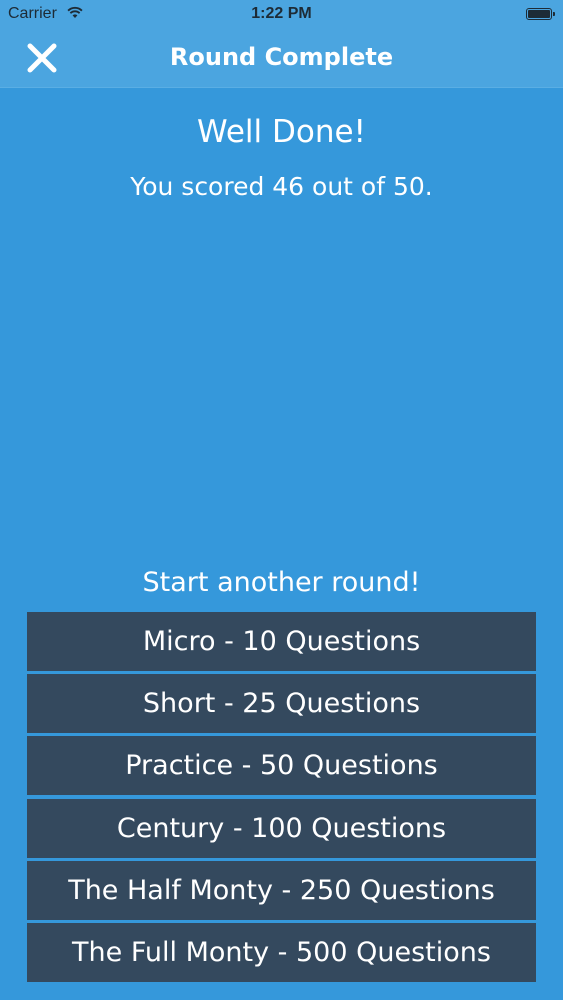 This screenshot has width=563, height=1000. I want to click on status-time: 1:22 PM, so click(281, 13).